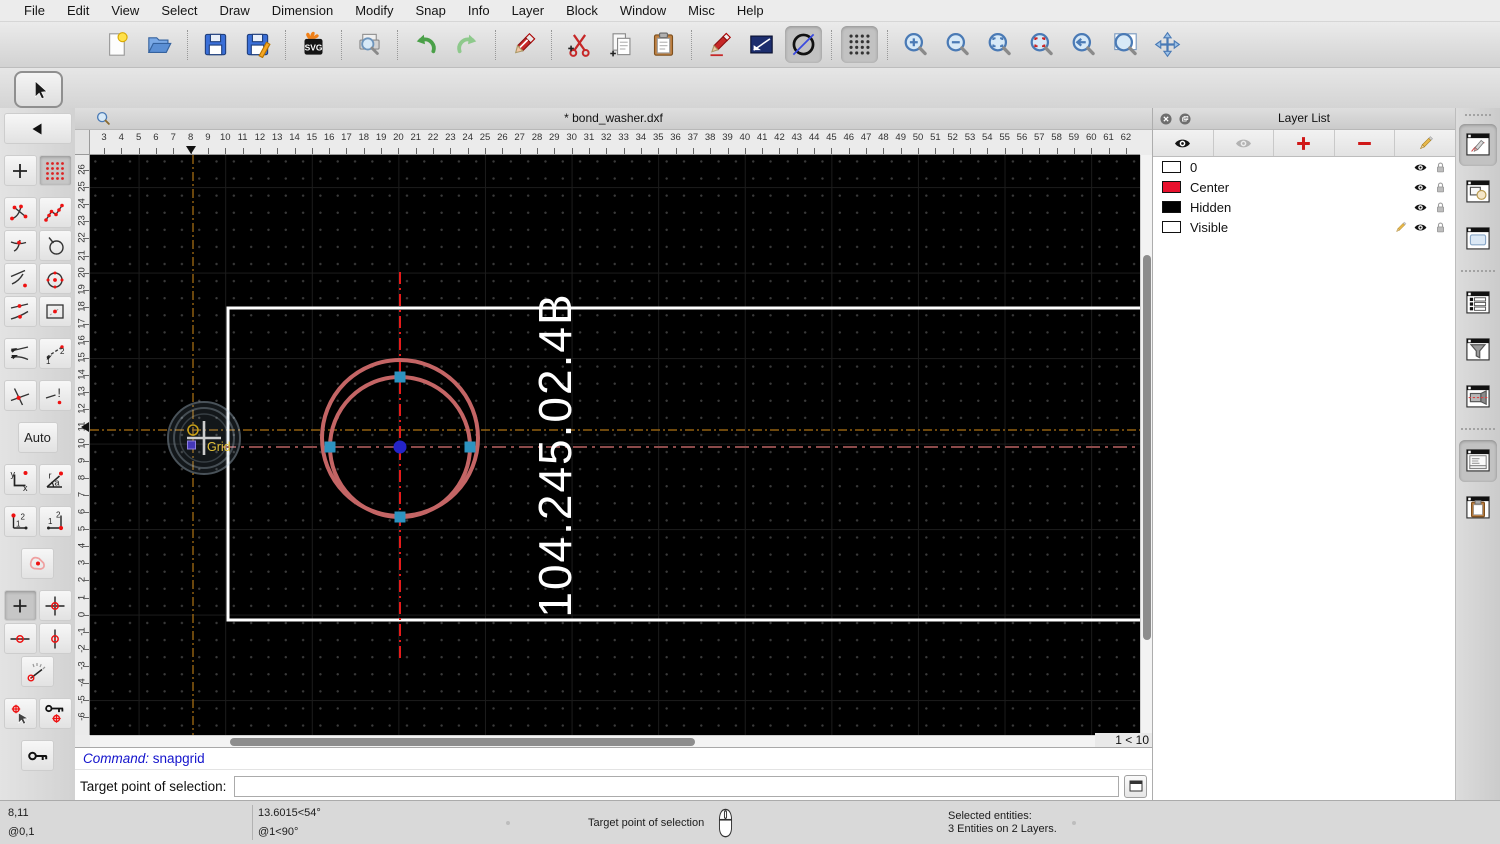 This screenshot has width=1500, height=844. I want to click on restrict-horizontal-button, so click(20, 638).